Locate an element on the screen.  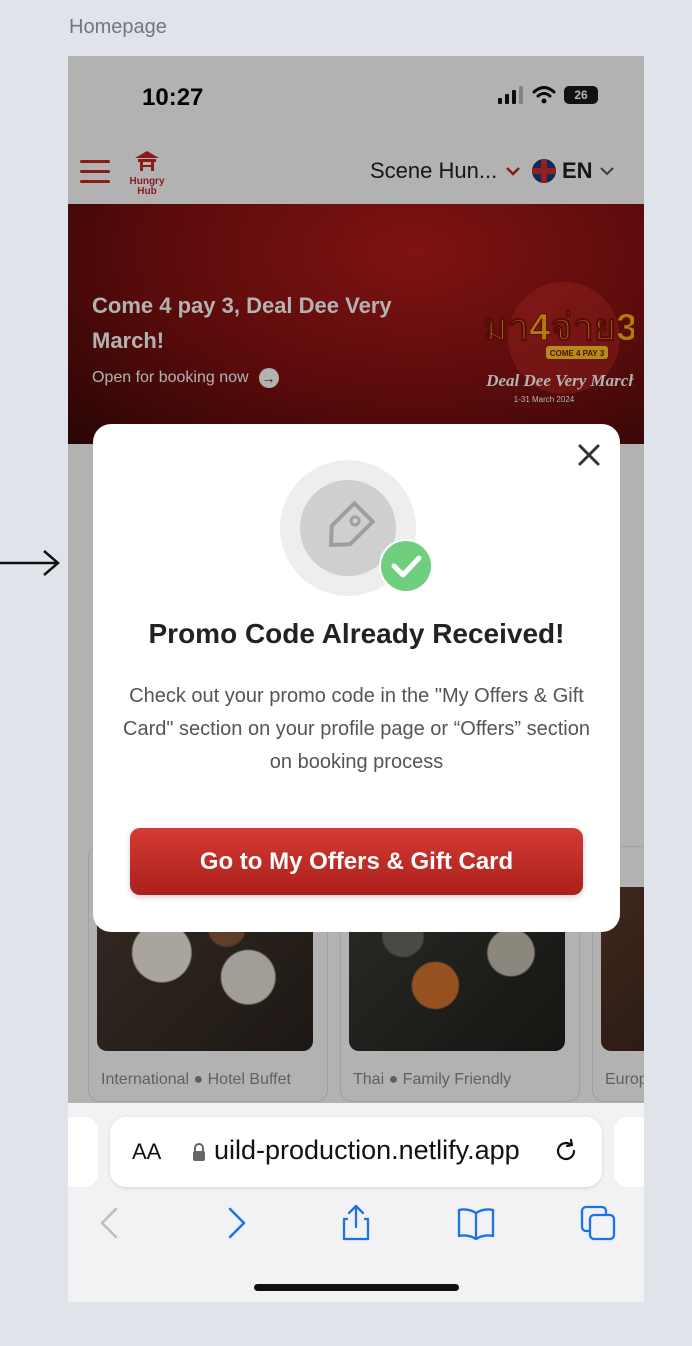
promo-tag-illustration is located at coordinates (356, 528).